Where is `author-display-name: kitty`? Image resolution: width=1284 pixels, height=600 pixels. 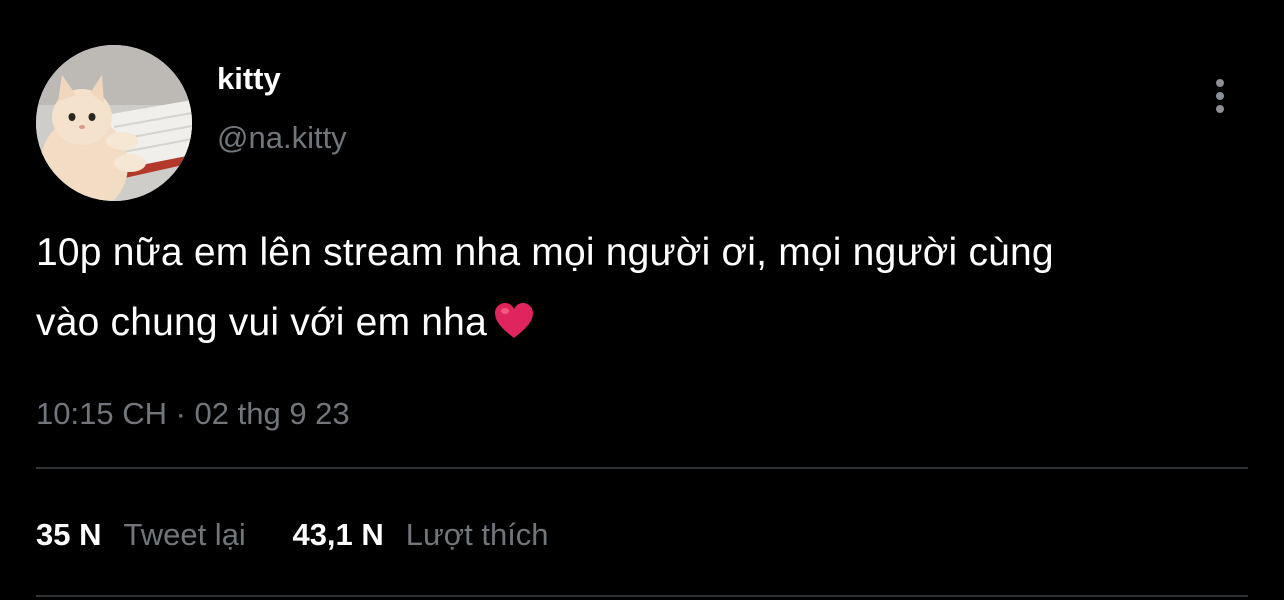 author-display-name: kitty is located at coordinates (249, 79).